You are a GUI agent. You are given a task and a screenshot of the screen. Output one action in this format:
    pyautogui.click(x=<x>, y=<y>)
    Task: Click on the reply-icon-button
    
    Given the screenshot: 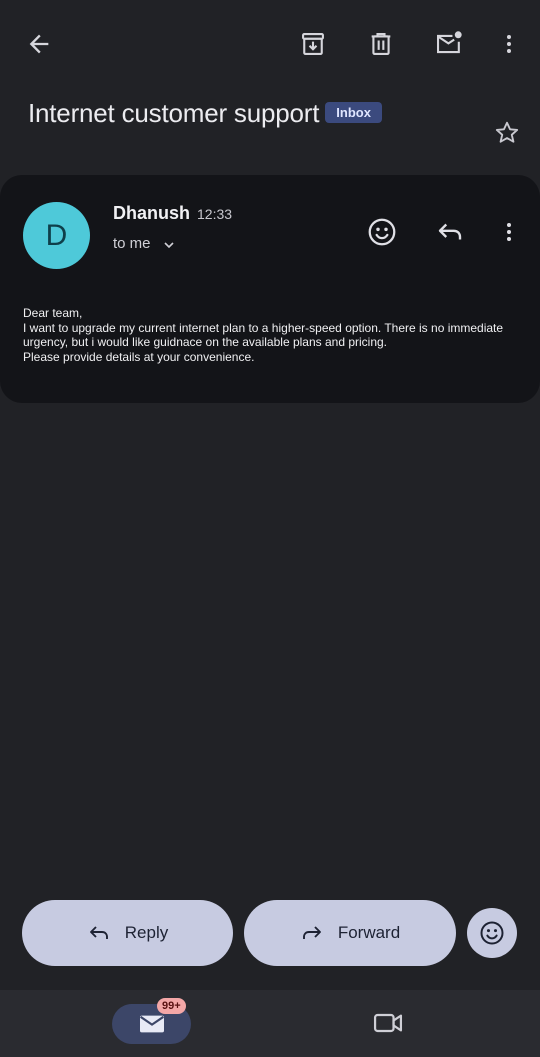 What is the action you would take?
    pyautogui.click(x=450, y=232)
    